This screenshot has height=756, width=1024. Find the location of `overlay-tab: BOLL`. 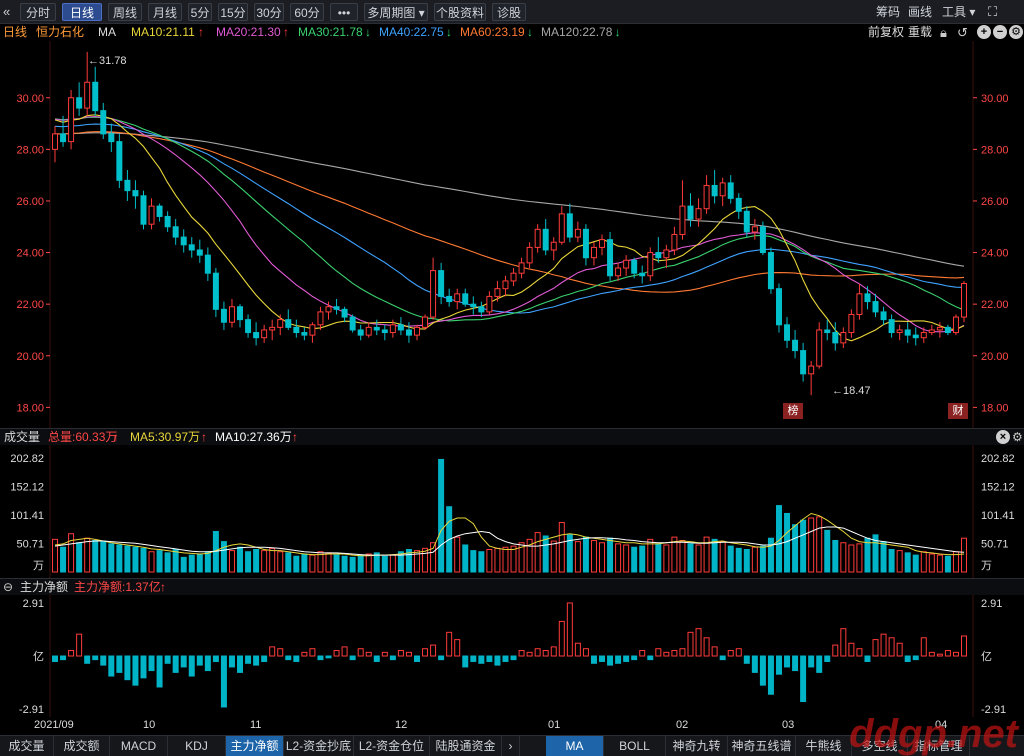

overlay-tab: BOLL is located at coordinates (635, 746).